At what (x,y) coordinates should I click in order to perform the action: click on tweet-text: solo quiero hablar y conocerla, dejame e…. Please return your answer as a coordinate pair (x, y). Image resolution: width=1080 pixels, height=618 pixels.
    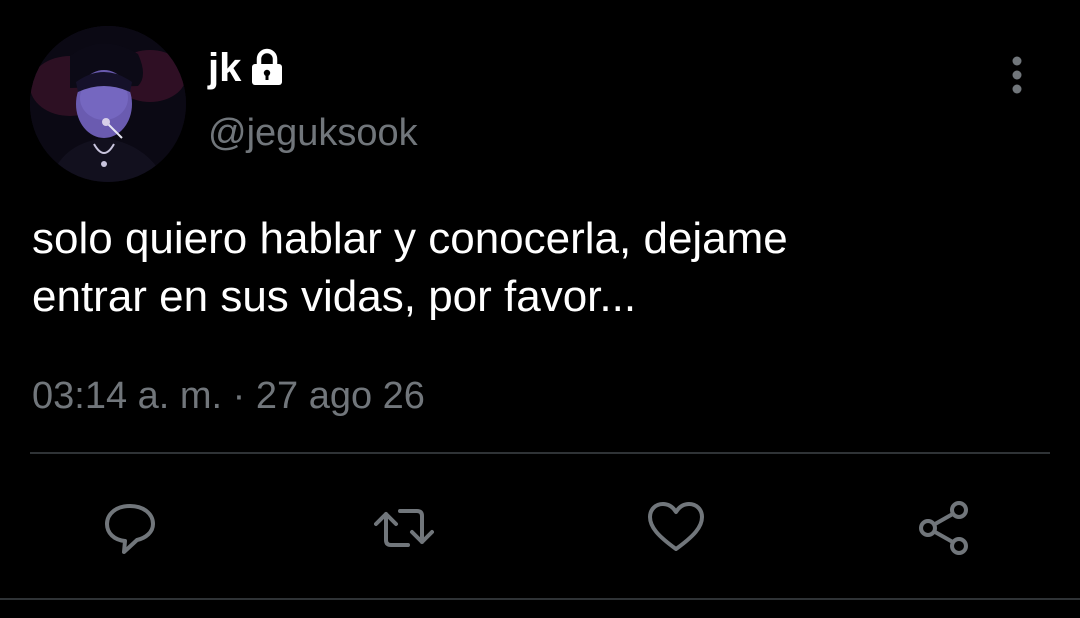
    Looking at the image, I should click on (410, 267).